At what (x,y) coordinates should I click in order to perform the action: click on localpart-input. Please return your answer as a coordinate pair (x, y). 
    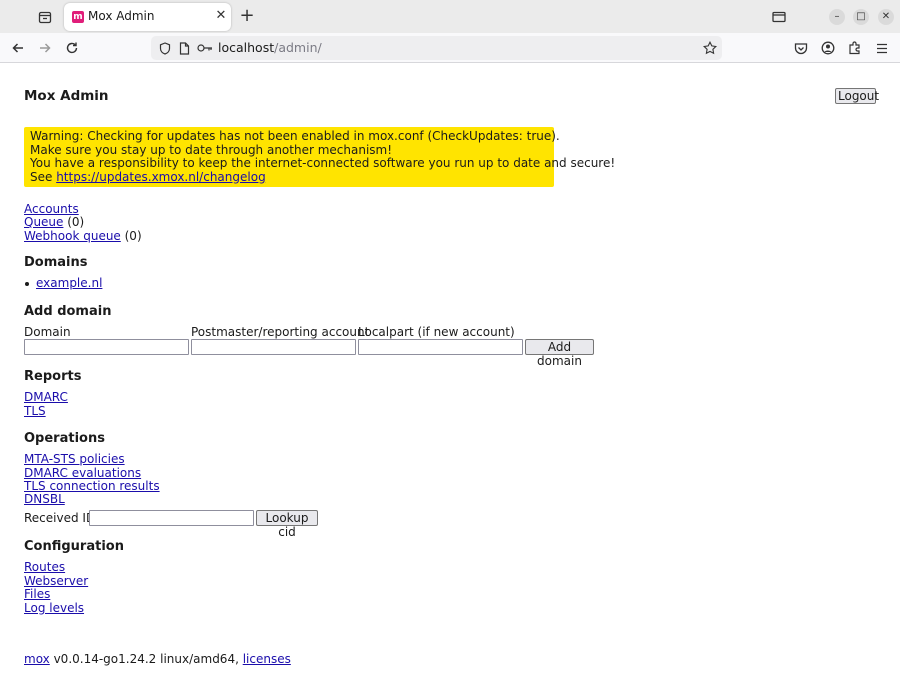
    Looking at the image, I should click on (440, 347).